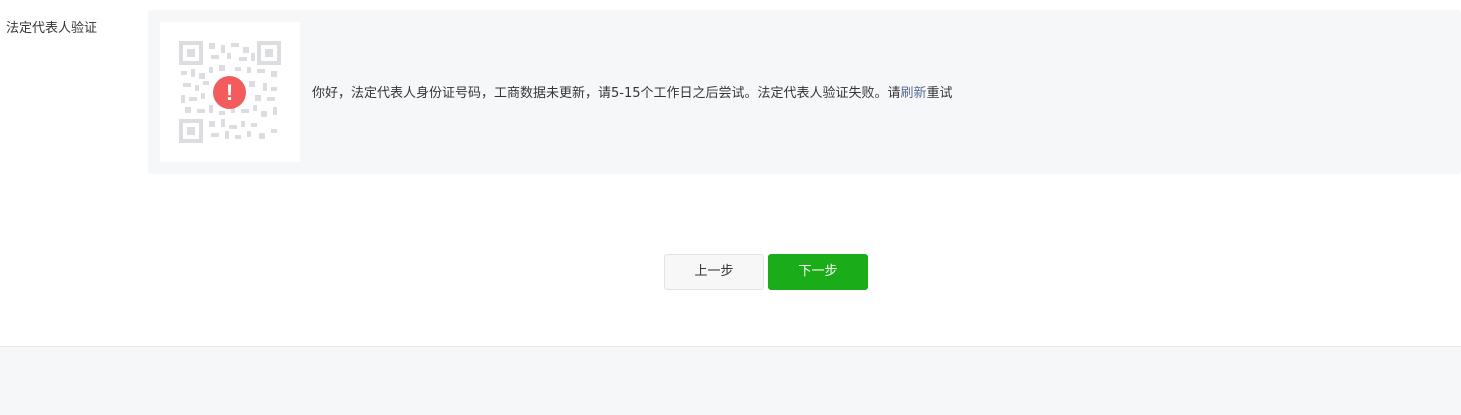  I want to click on next-step-button: 下一步, so click(818, 272).